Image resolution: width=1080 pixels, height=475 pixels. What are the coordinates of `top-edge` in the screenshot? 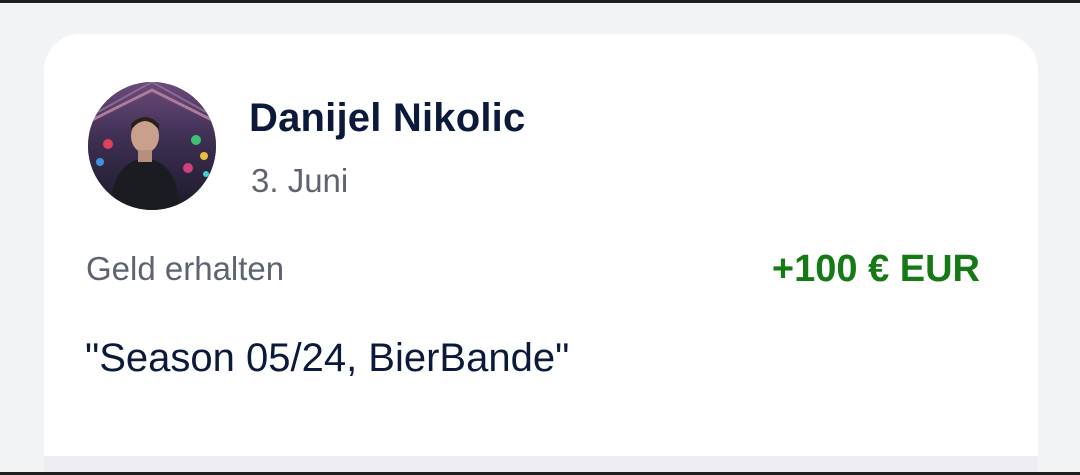 It's located at (540, 1).